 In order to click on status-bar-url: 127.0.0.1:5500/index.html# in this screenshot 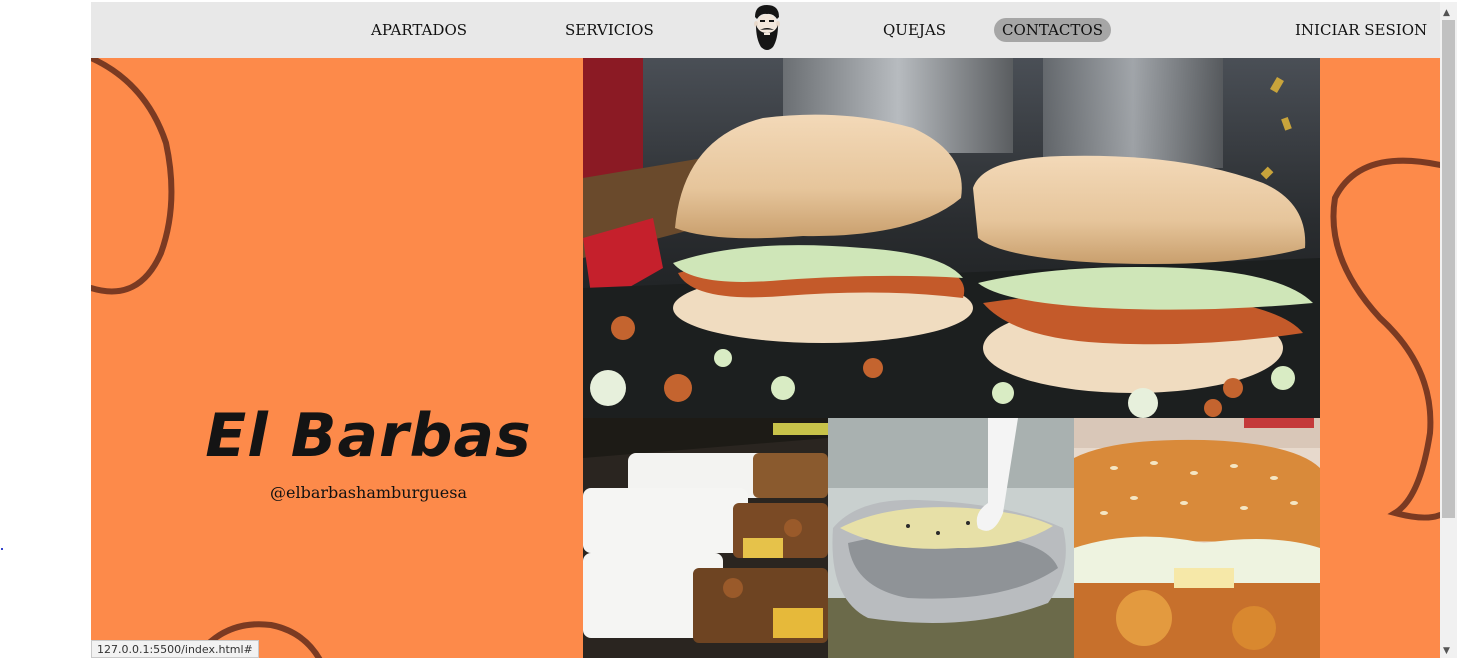, I will do `click(175, 649)`.